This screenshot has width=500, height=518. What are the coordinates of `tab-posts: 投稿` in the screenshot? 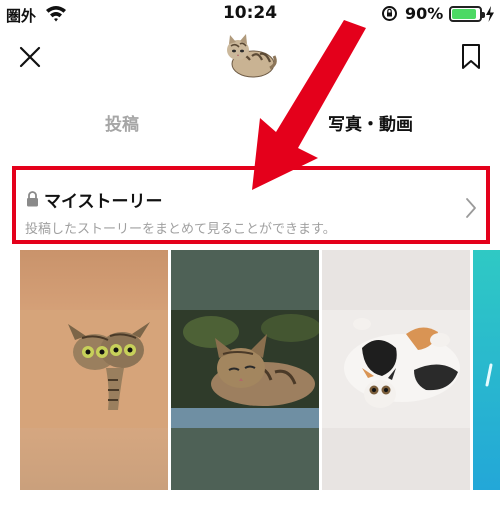 It's located at (122, 122).